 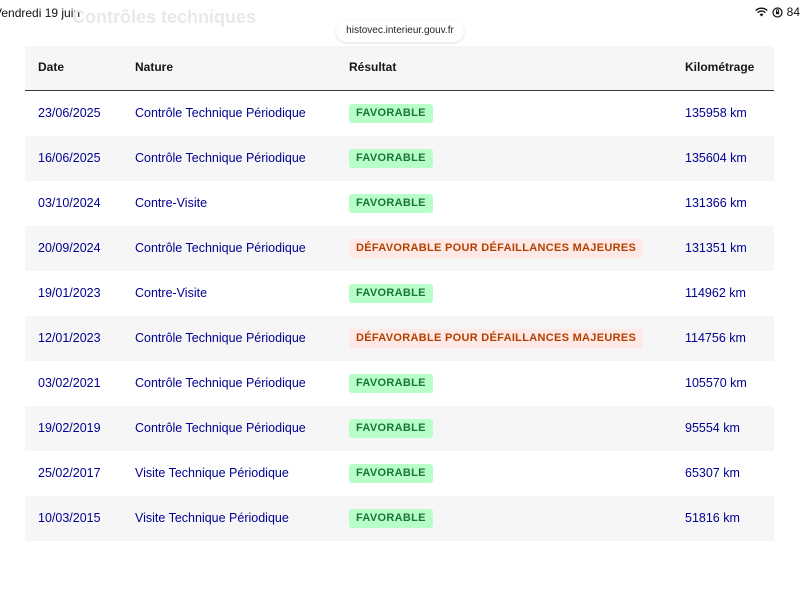 What do you see at coordinates (40, 13) in the screenshot?
I see `status-time: Vendredi 19 juin` at bounding box center [40, 13].